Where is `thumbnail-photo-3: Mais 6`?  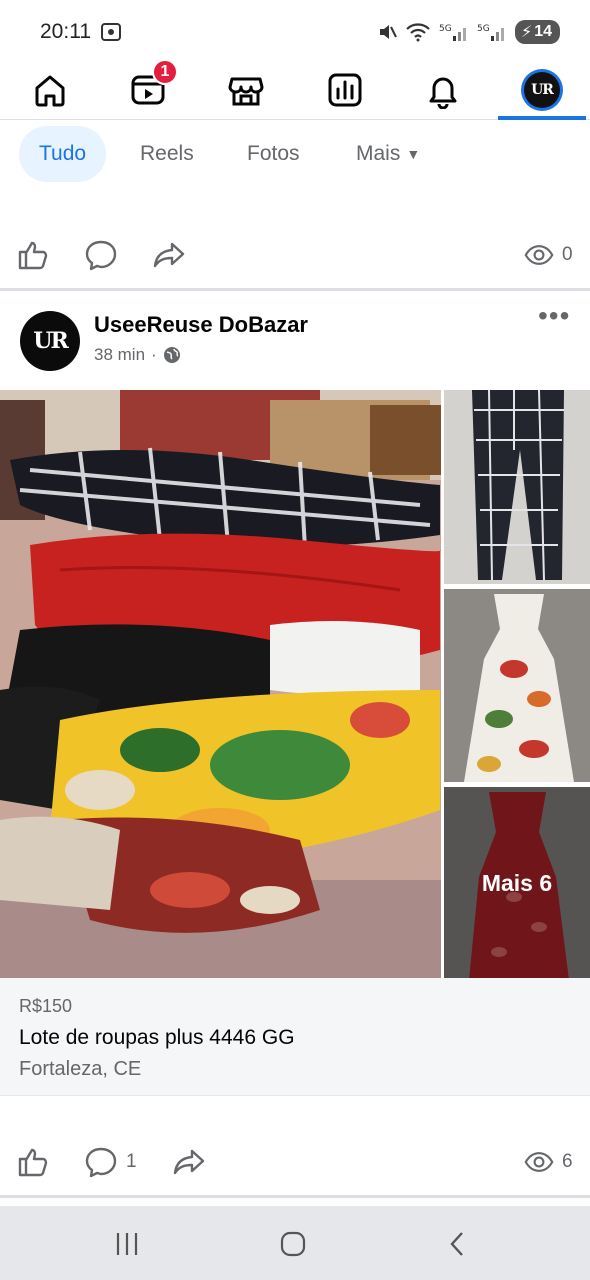
thumbnail-photo-3: Mais 6 is located at coordinates (517, 883).